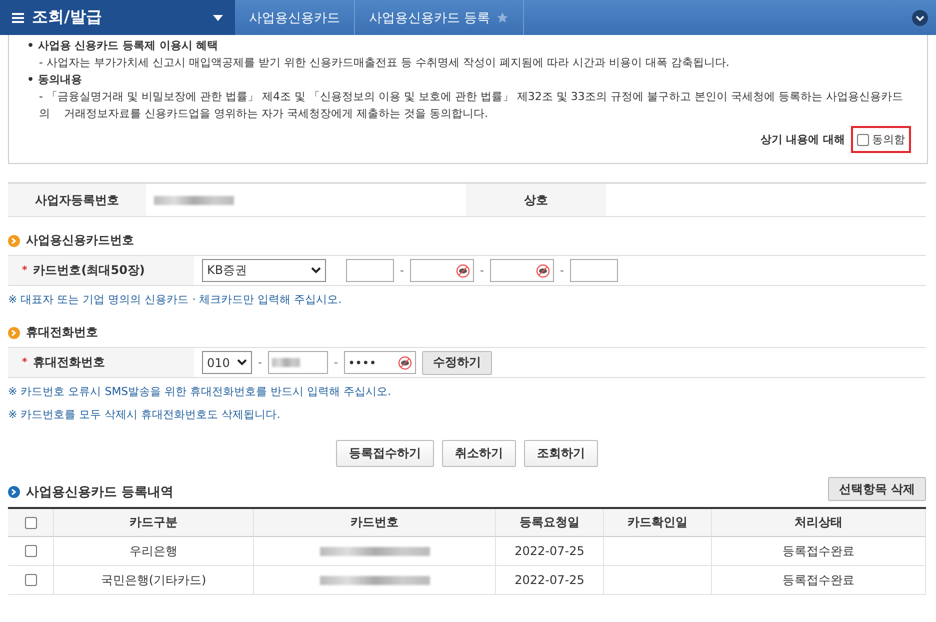 The image size is (936, 622). What do you see at coordinates (200, 392) in the screenshot?
I see `help-note: ※ 카드번호 오류시 SMS발송을 위한 휴대전화번호를 반드시 입력해 주십시오.` at bounding box center [200, 392].